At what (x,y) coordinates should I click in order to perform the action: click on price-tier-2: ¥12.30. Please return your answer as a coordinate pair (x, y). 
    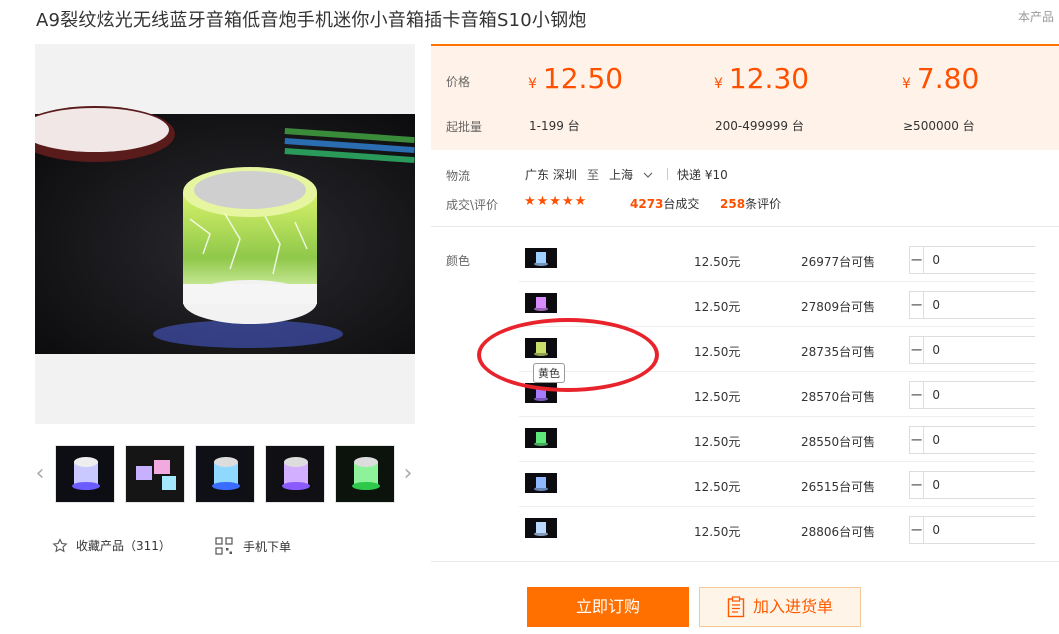
    Looking at the image, I should click on (761, 78).